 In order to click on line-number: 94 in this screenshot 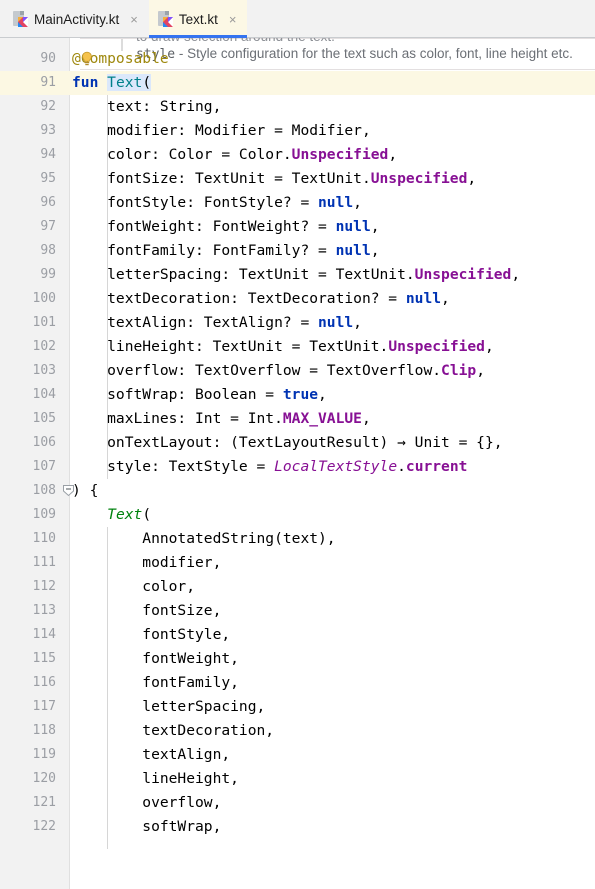, I will do `click(48, 154)`.